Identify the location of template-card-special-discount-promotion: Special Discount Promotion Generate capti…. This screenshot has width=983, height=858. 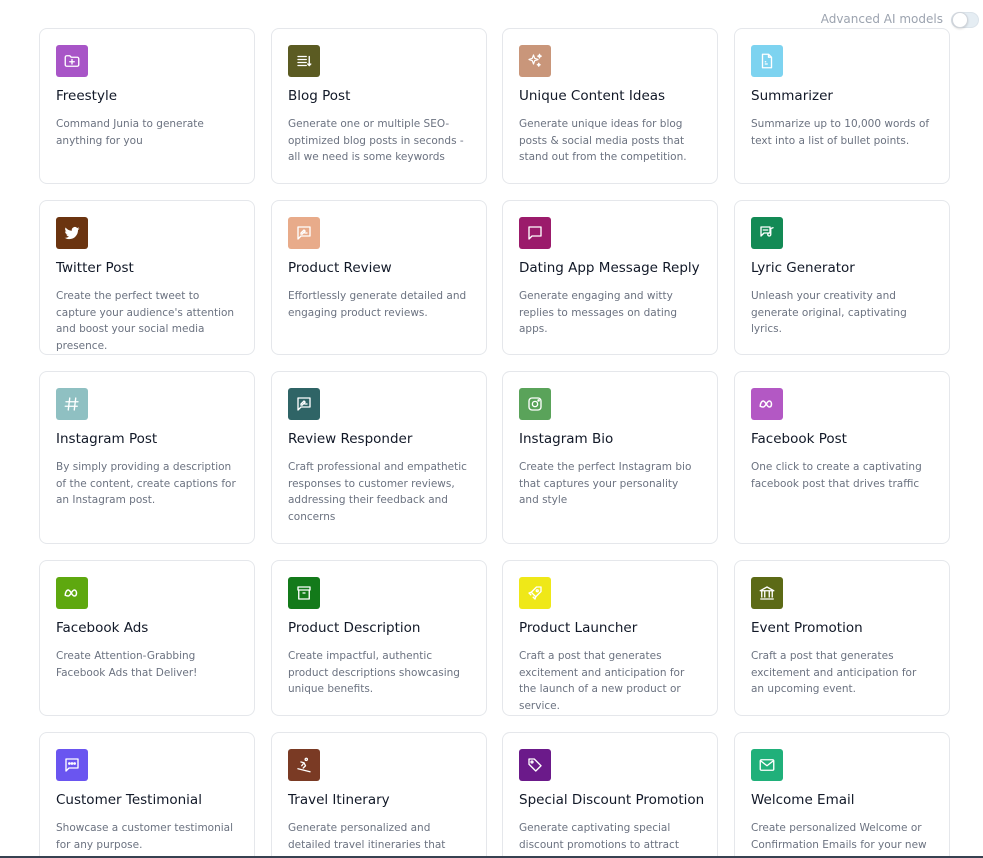
(610, 795).